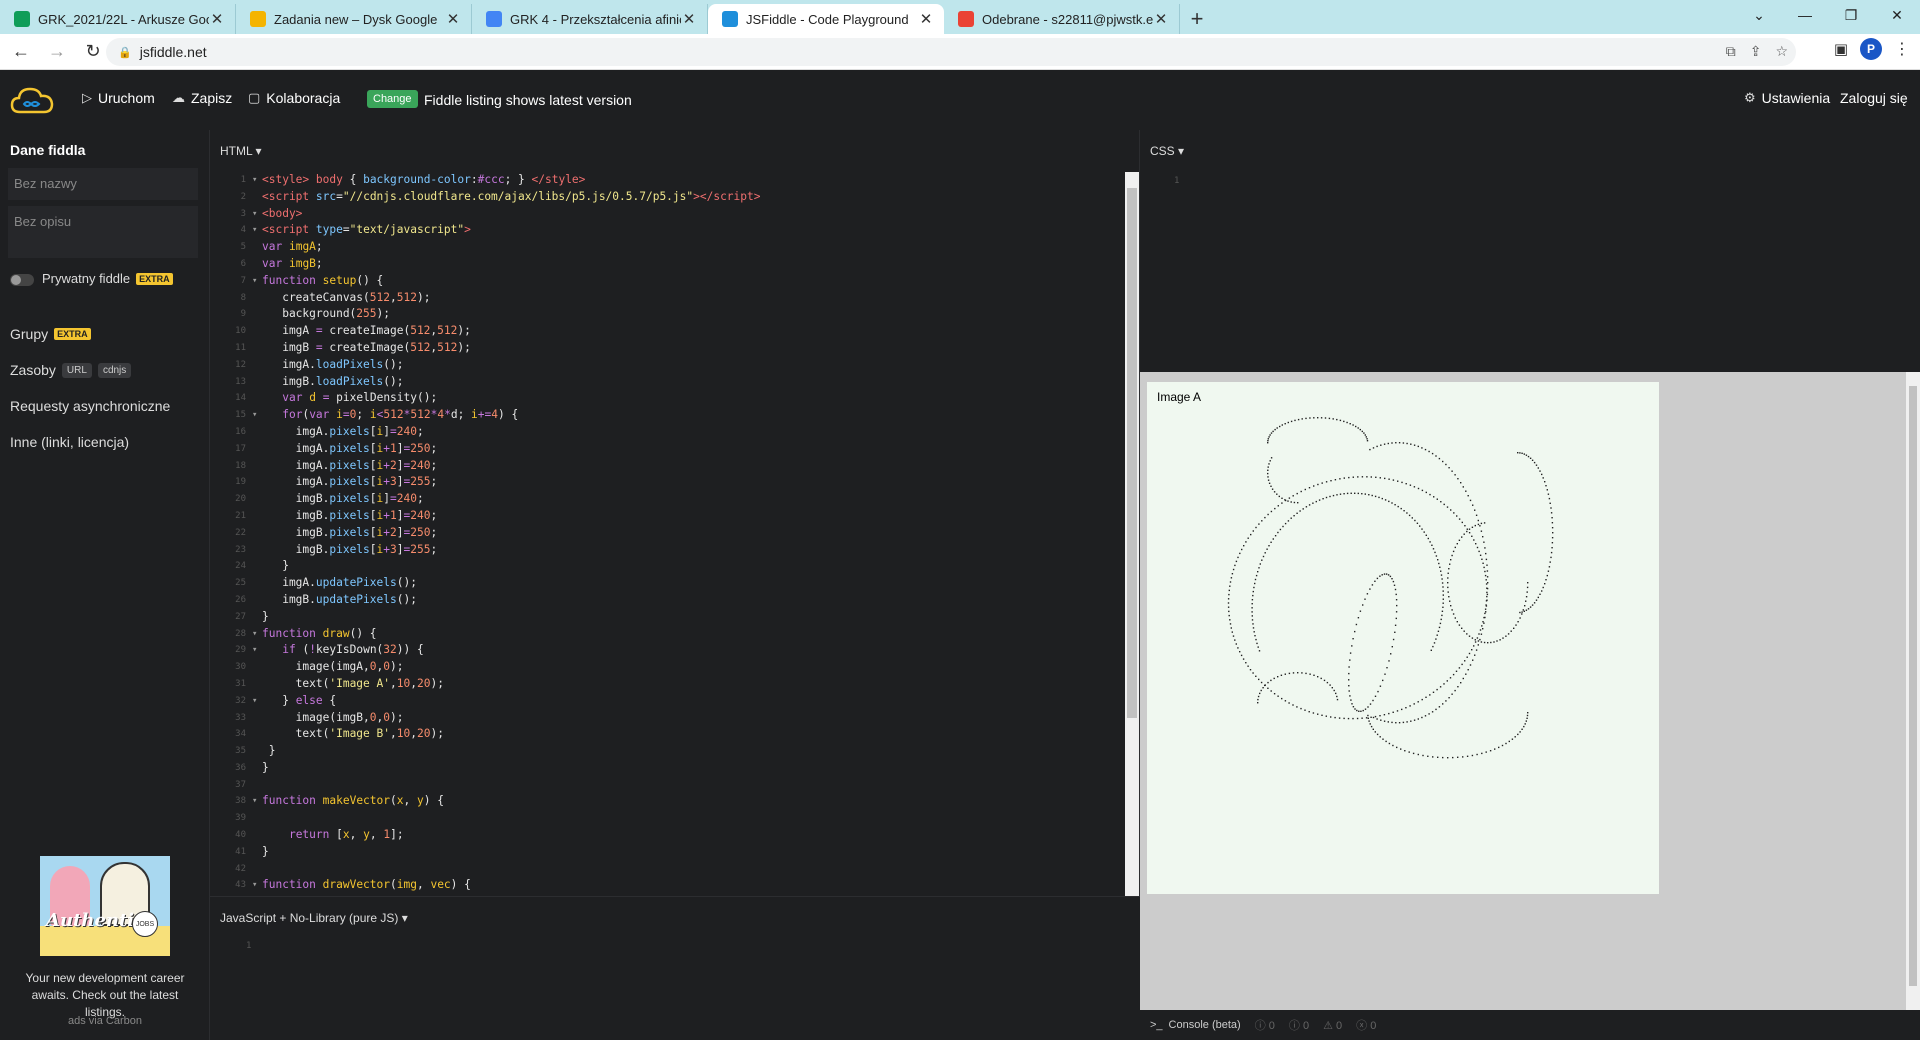 The image size is (1920, 1040). What do you see at coordinates (665, 600) in the screenshot?
I see `code-line: 26 imgB.updatePixels();` at bounding box center [665, 600].